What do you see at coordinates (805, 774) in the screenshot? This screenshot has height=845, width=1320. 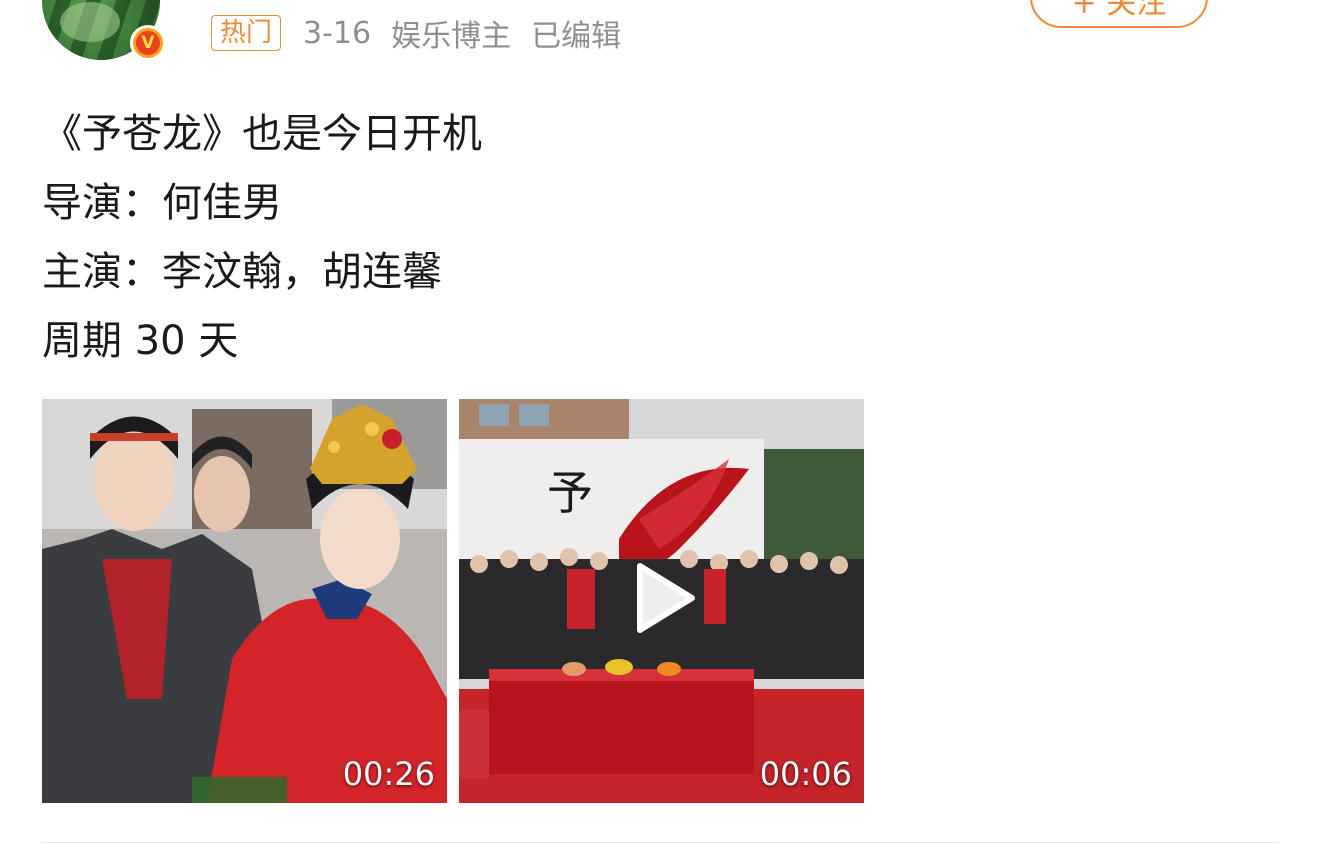 I see `video-duration-2: 00:06` at bounding box center [805, 774].